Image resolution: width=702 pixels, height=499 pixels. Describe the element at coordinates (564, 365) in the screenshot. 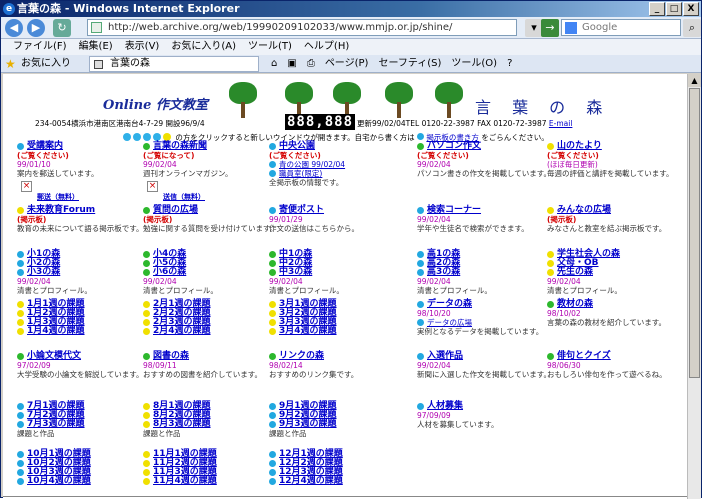

I see `section-date: 98/06/30` at that location.